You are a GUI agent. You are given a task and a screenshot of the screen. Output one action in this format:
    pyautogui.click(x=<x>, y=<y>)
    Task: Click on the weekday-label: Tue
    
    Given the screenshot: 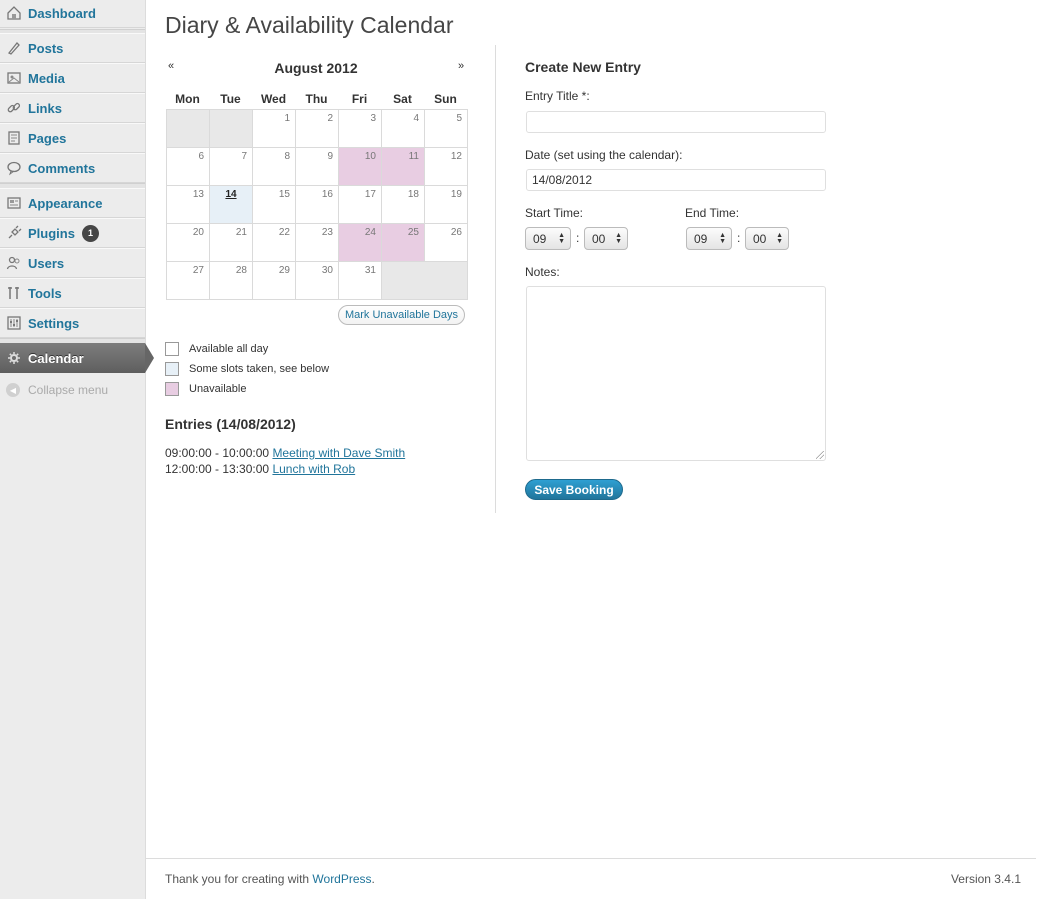 What is the action you would take?
    pyautogui.click(x=230, y=99)
    